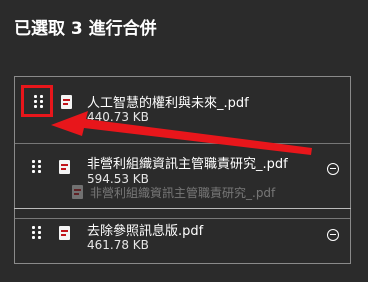 This screenshot has height=282, width=368. I want to click on file-size: 440.73 KB, so click(118, 117).